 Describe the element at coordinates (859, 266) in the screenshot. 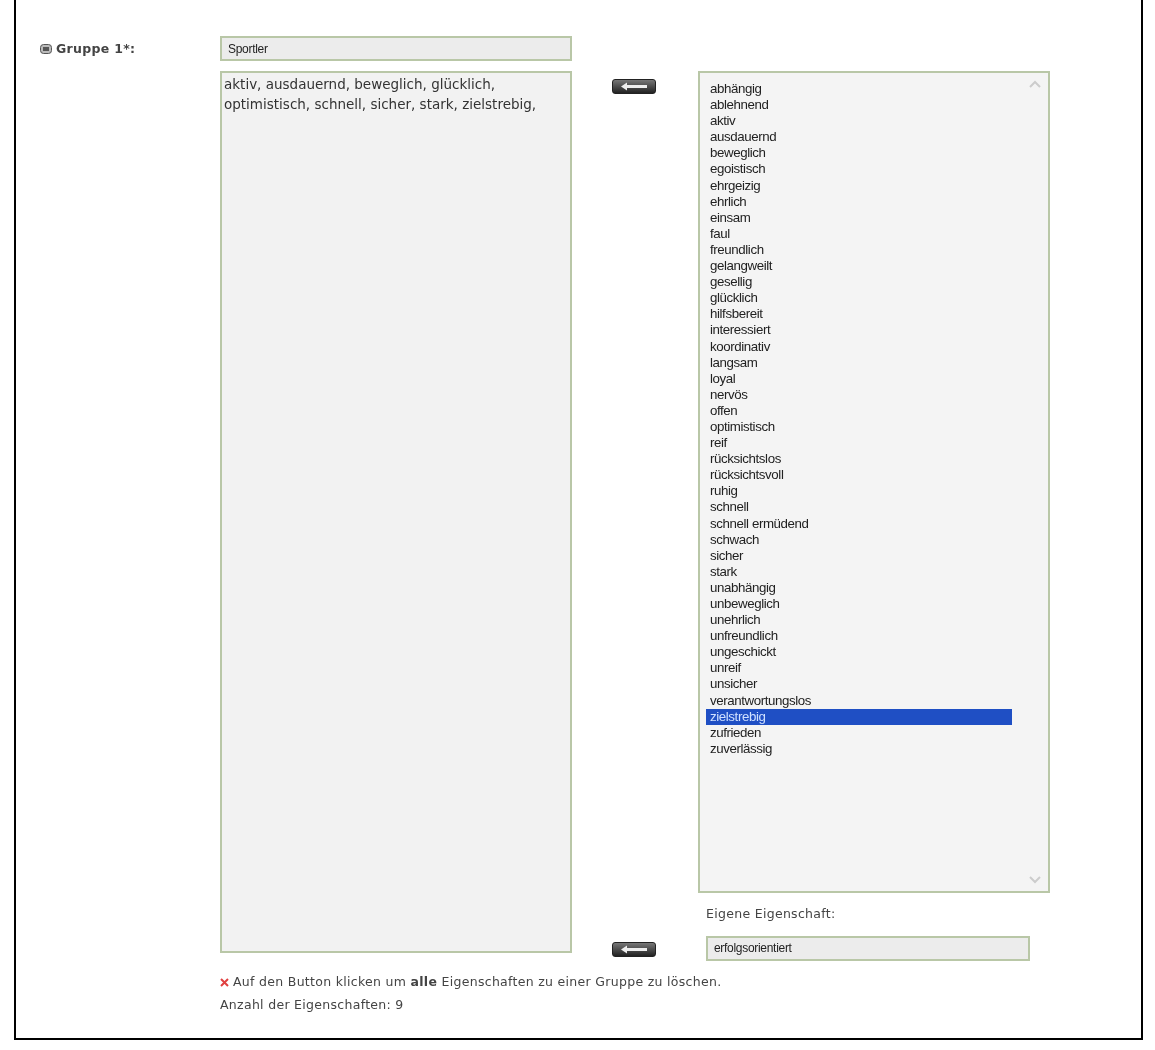

I see `trait-option: gelangweilt` at that location.